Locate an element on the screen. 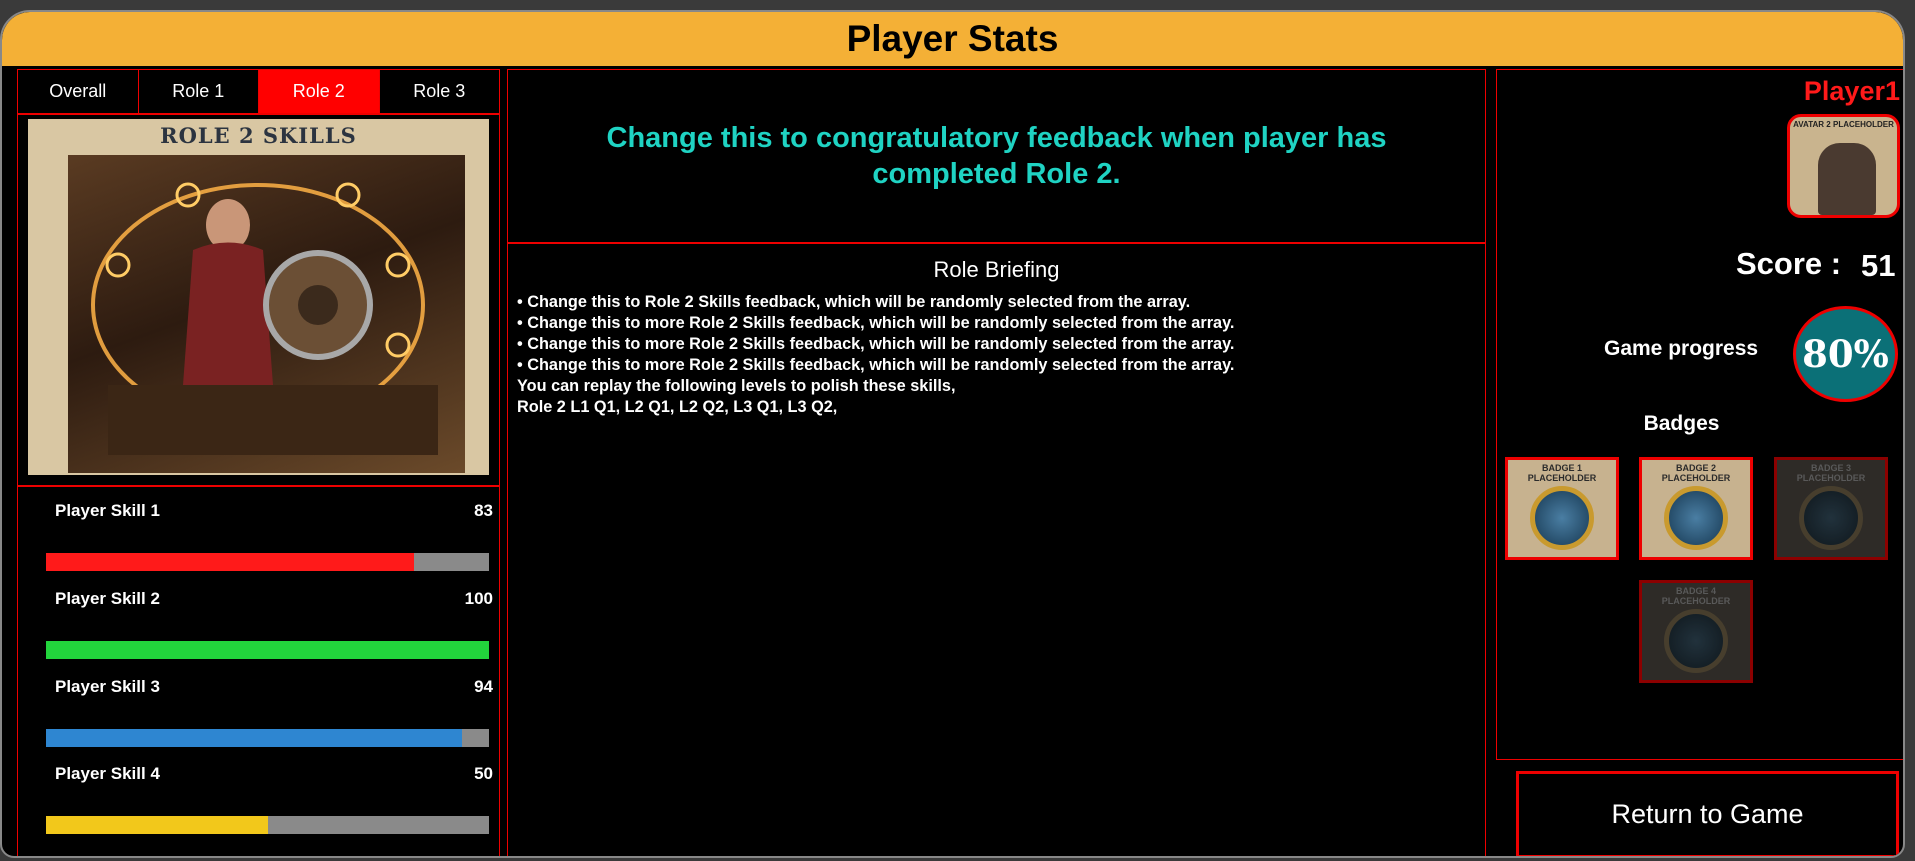  ship-wheel-icon is located at coordinates (1696, 518).